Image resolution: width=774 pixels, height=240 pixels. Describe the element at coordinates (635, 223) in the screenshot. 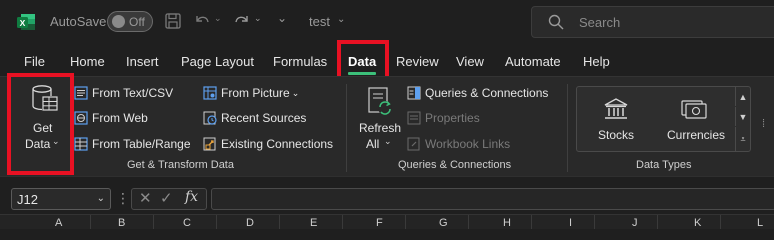

I see `column-header-j: J` at that location.